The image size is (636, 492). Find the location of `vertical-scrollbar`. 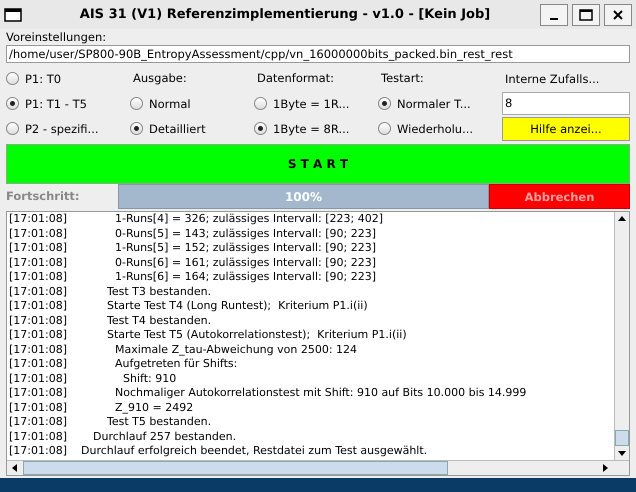

vertical-scrollbar is located at coordinates (621, 336).